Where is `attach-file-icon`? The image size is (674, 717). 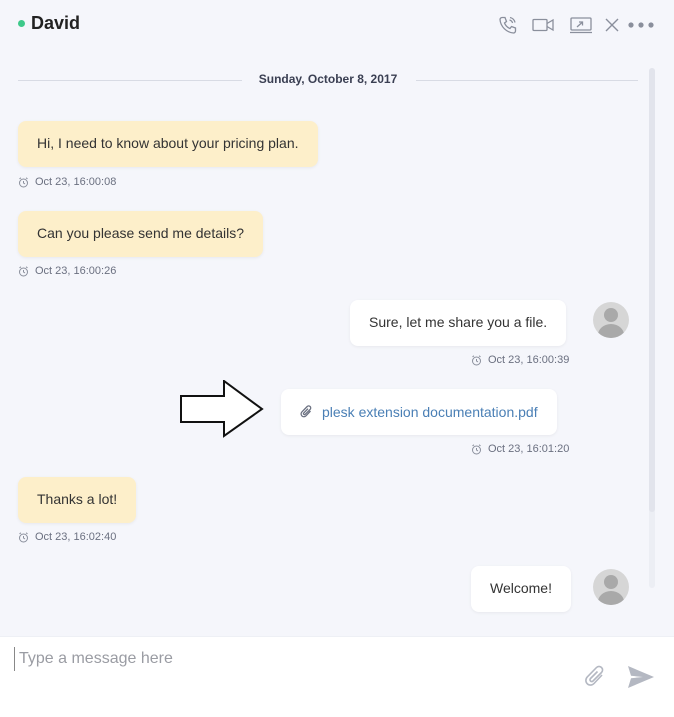
attach-file-icon is located at coordinates (596, 677).